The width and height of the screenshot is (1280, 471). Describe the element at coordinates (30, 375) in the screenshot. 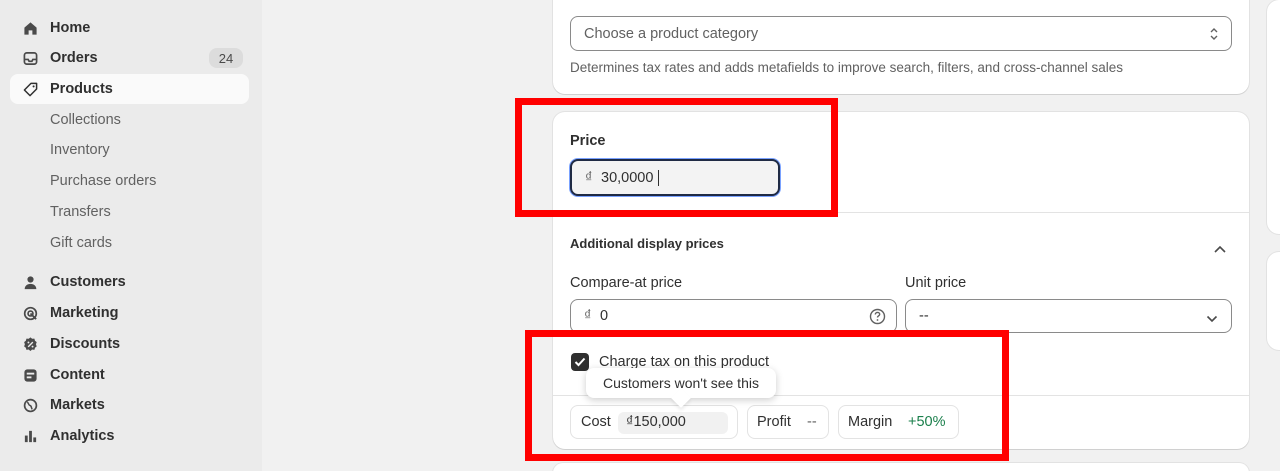

I see `content-icon` at that location.